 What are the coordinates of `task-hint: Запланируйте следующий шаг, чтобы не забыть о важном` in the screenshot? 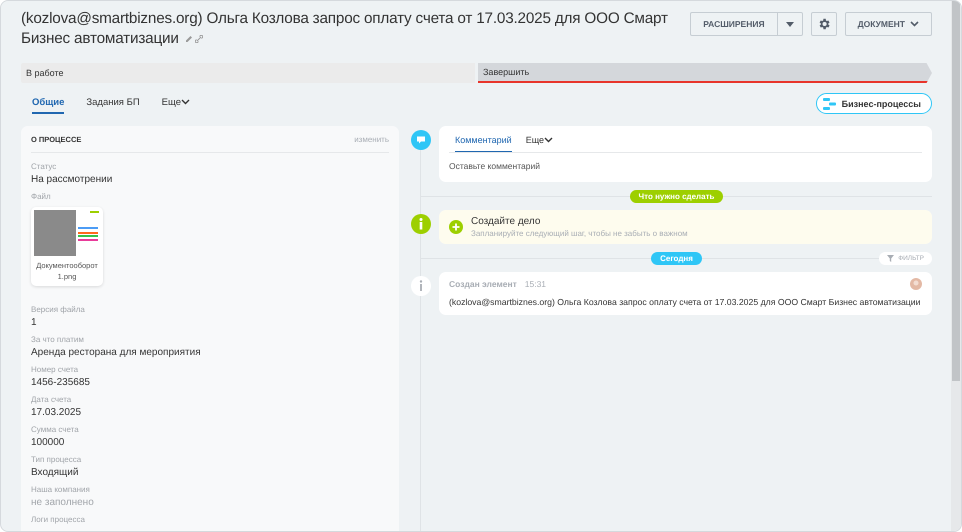 It's located at (579, 233).